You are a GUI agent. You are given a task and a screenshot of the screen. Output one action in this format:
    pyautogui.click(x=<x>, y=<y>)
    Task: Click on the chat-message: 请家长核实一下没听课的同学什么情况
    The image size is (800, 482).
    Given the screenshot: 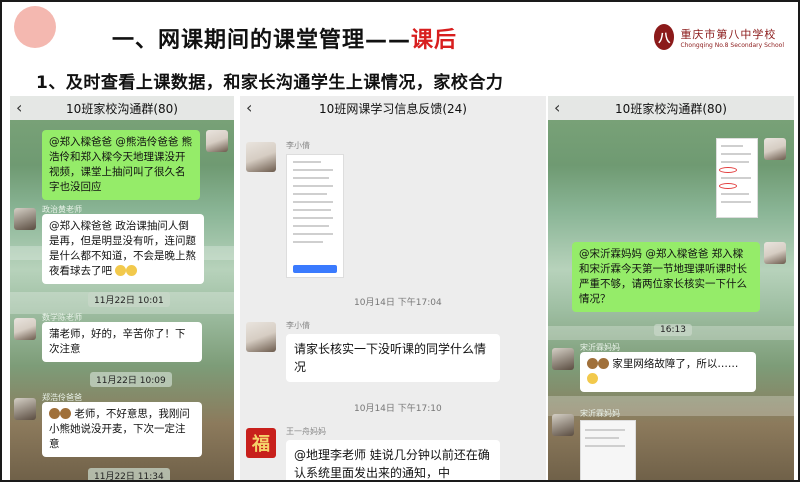 What is the action you would take?
    pyautogui.click(x=393, y=358)
    